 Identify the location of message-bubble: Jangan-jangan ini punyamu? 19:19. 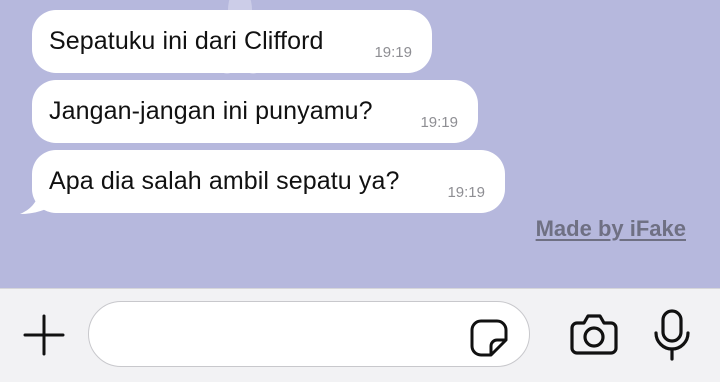
(255, 111).